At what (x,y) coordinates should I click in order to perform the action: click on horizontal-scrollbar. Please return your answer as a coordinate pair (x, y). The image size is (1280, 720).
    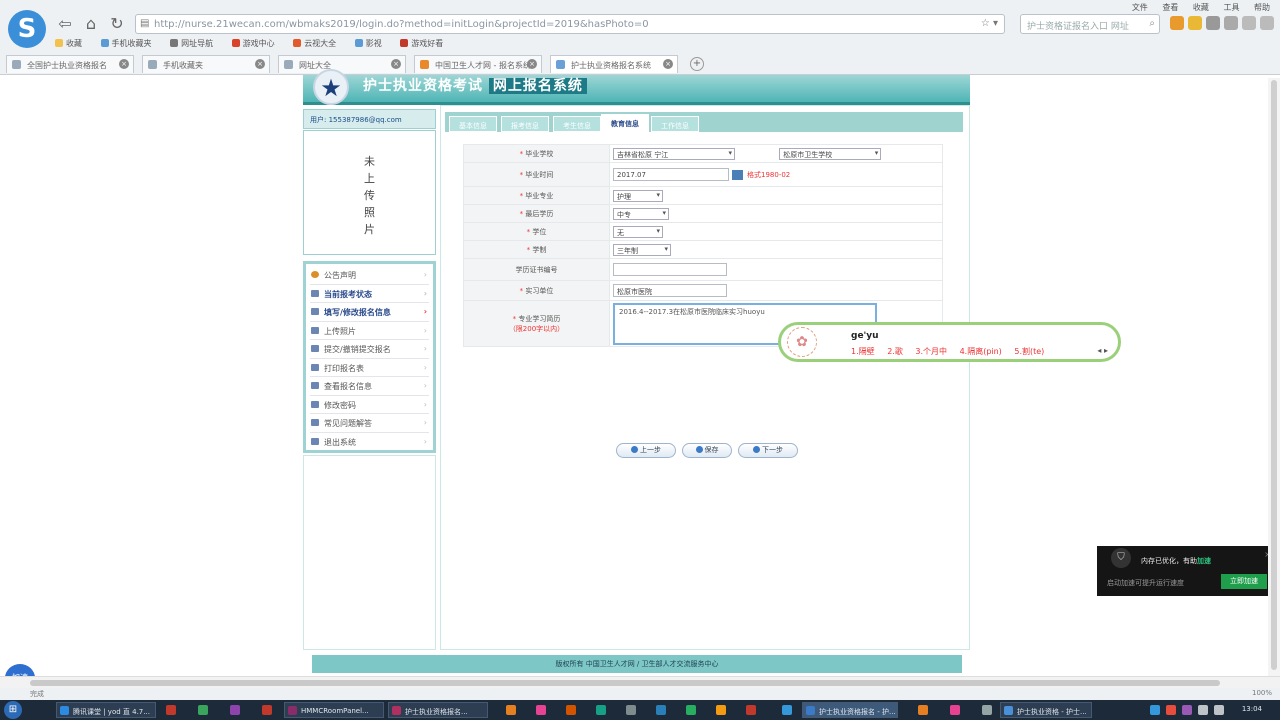
    Looking at the image, I should click on (640, 682).